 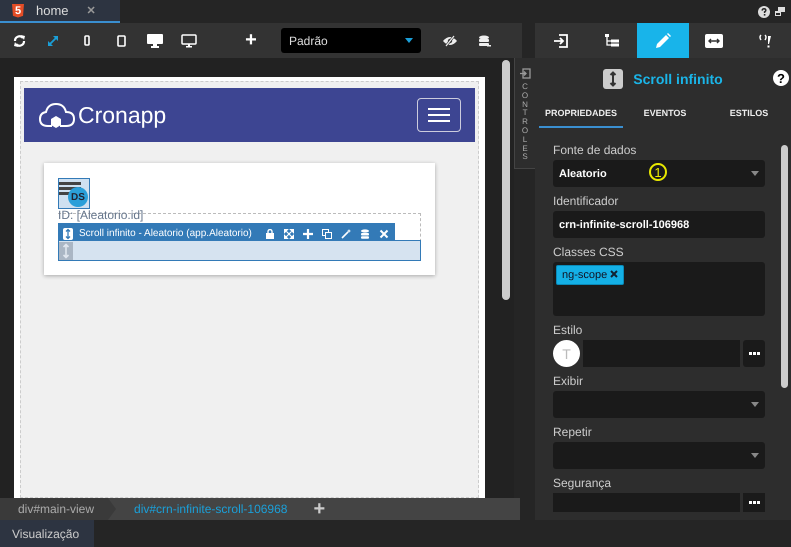 What do you see at coordinates (581, 114) in the screenshot?
I see `properties-tab: PROPRIEDADES` at bounding box center [581, 114].